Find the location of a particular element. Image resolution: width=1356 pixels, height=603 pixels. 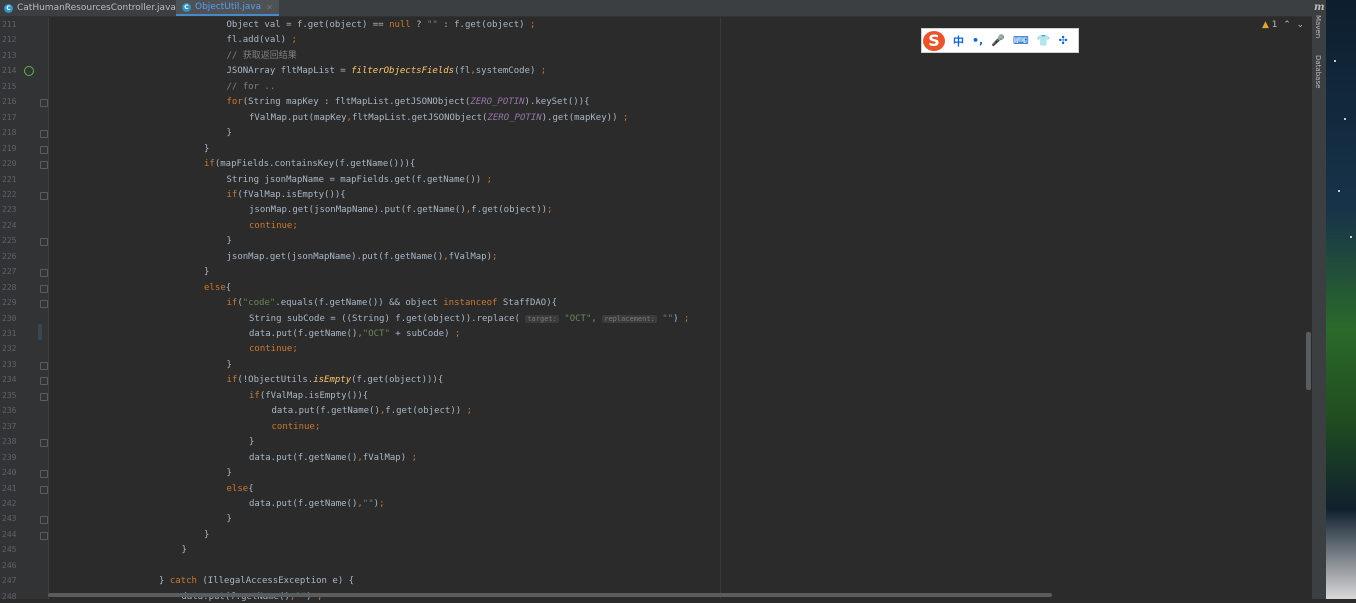

code-token: fValMap) is located at coordinates (387, 457).